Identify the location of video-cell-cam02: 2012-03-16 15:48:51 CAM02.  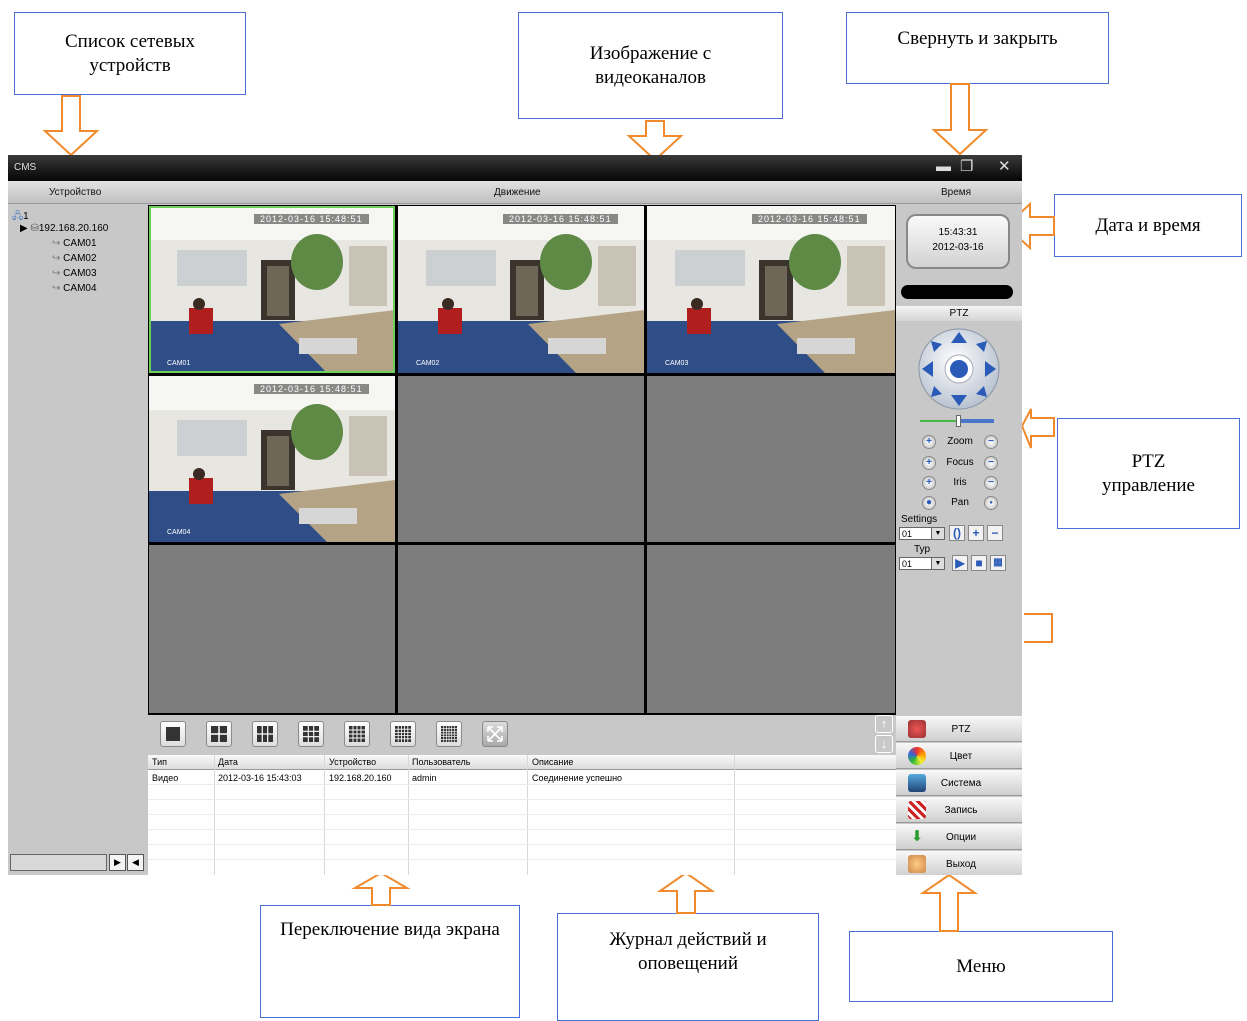
(521, 289).